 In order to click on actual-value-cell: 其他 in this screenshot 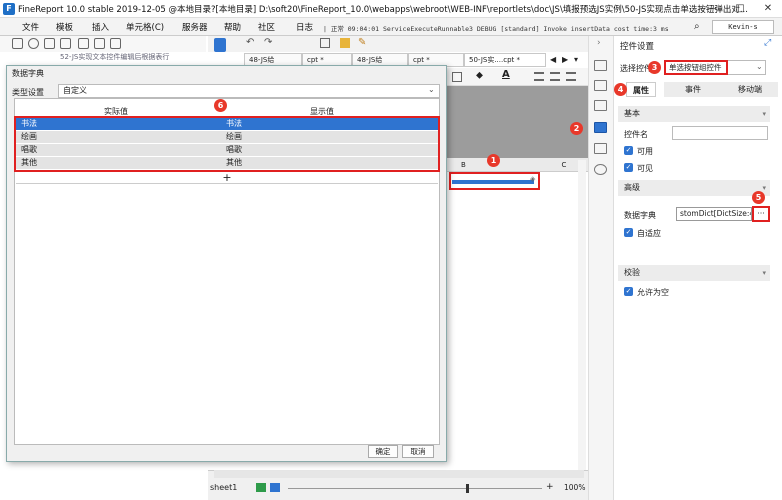, I will do `click(29, 163)`.